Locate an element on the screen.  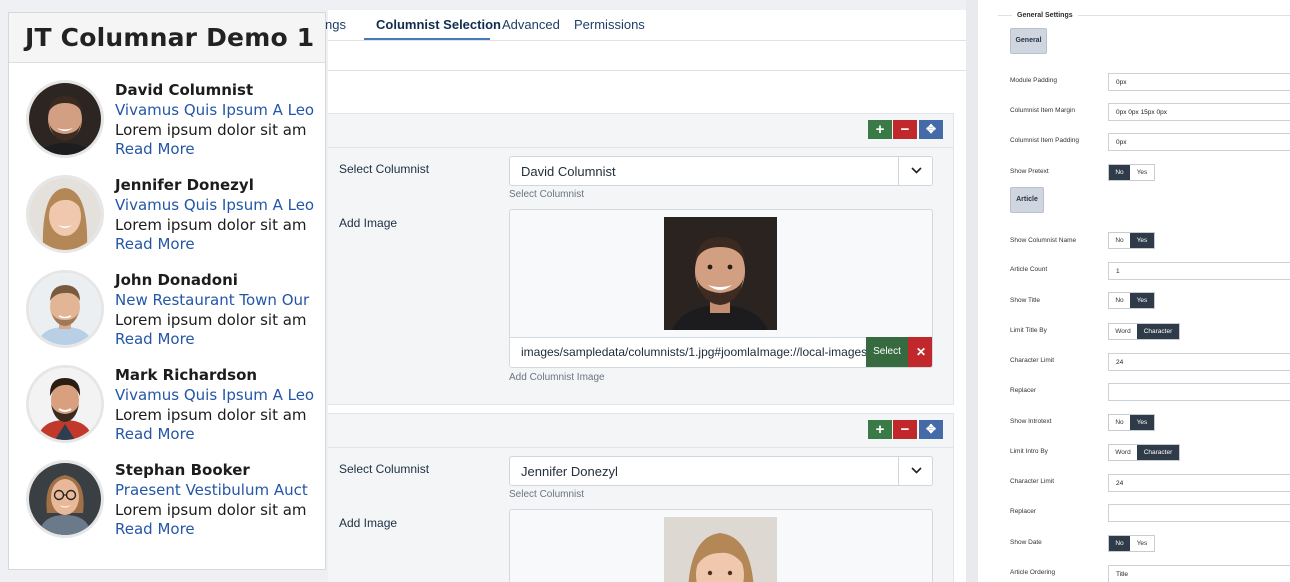
general-section-button: General is located at coordinates (1028, 41).